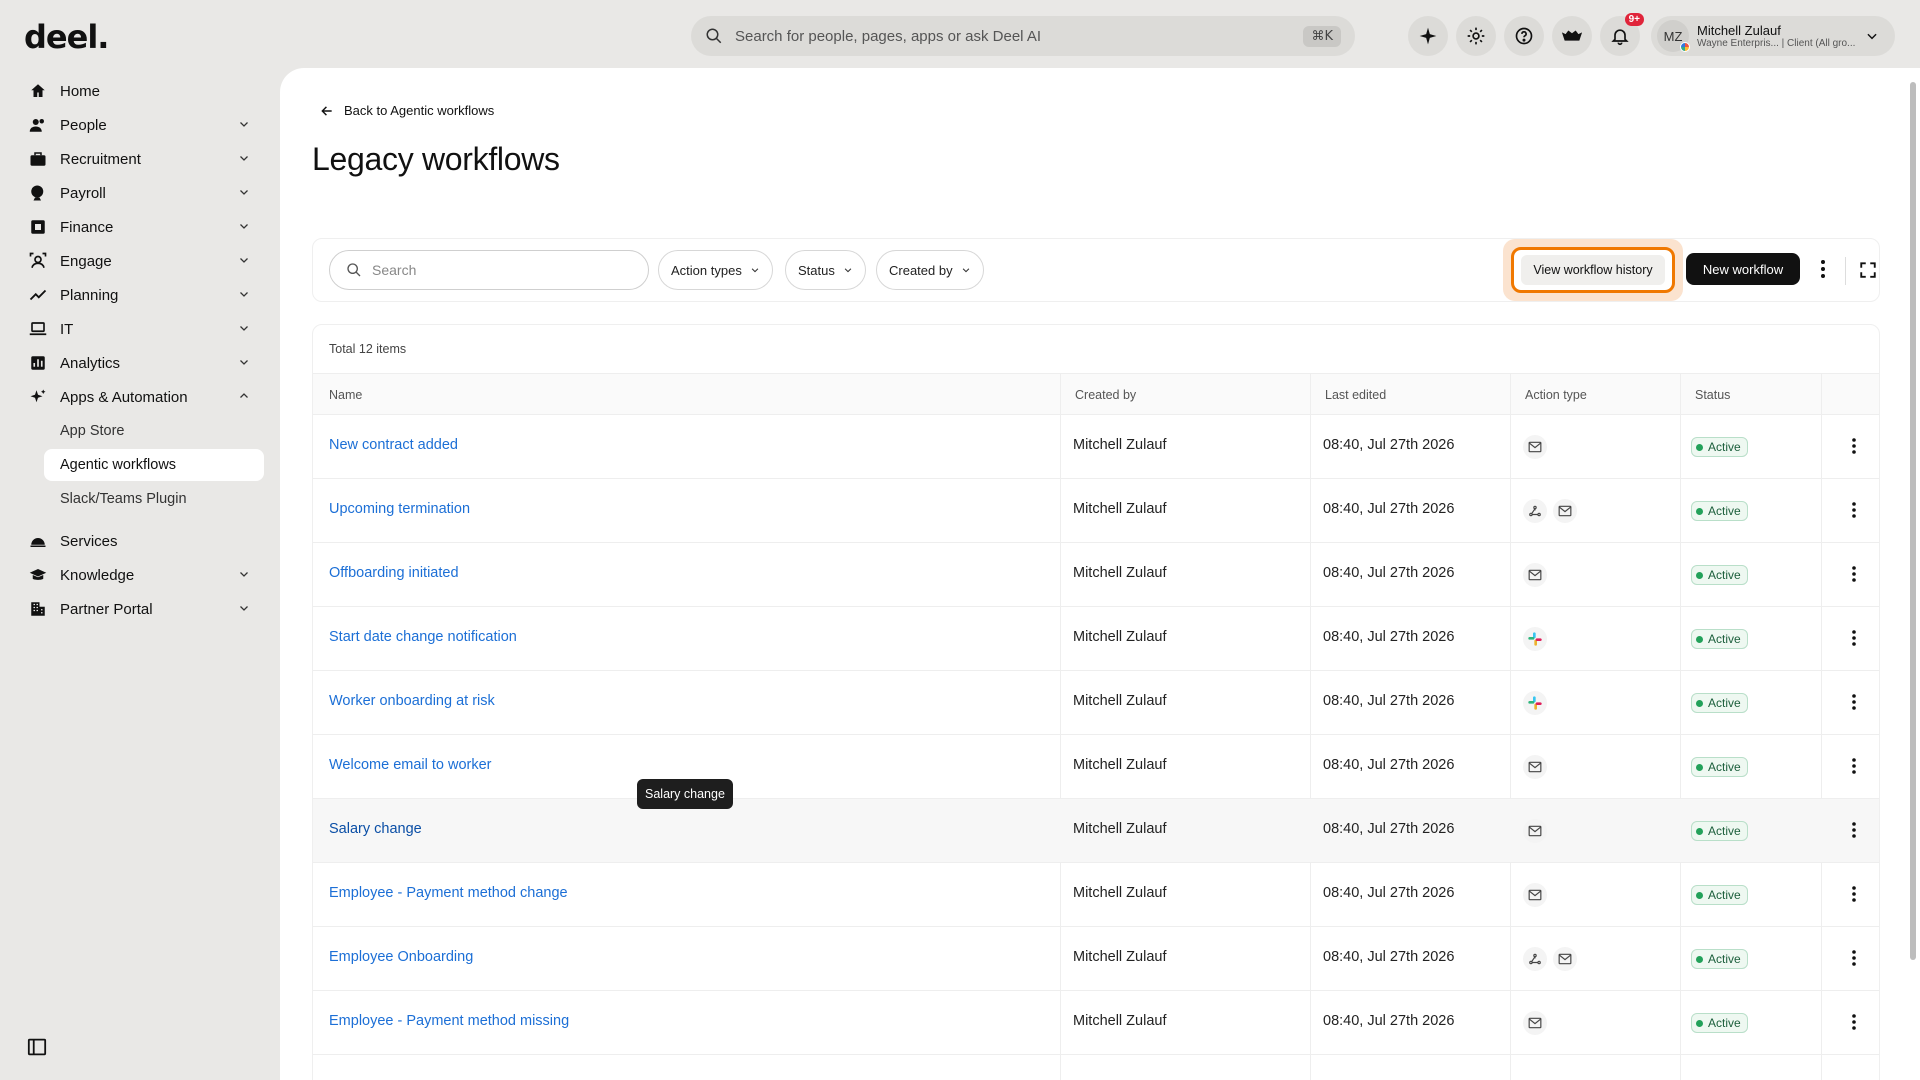 This screenshot has height=1080, width=1920. I want to click on sidebar-item-finance: Finance, so click(135, 227).